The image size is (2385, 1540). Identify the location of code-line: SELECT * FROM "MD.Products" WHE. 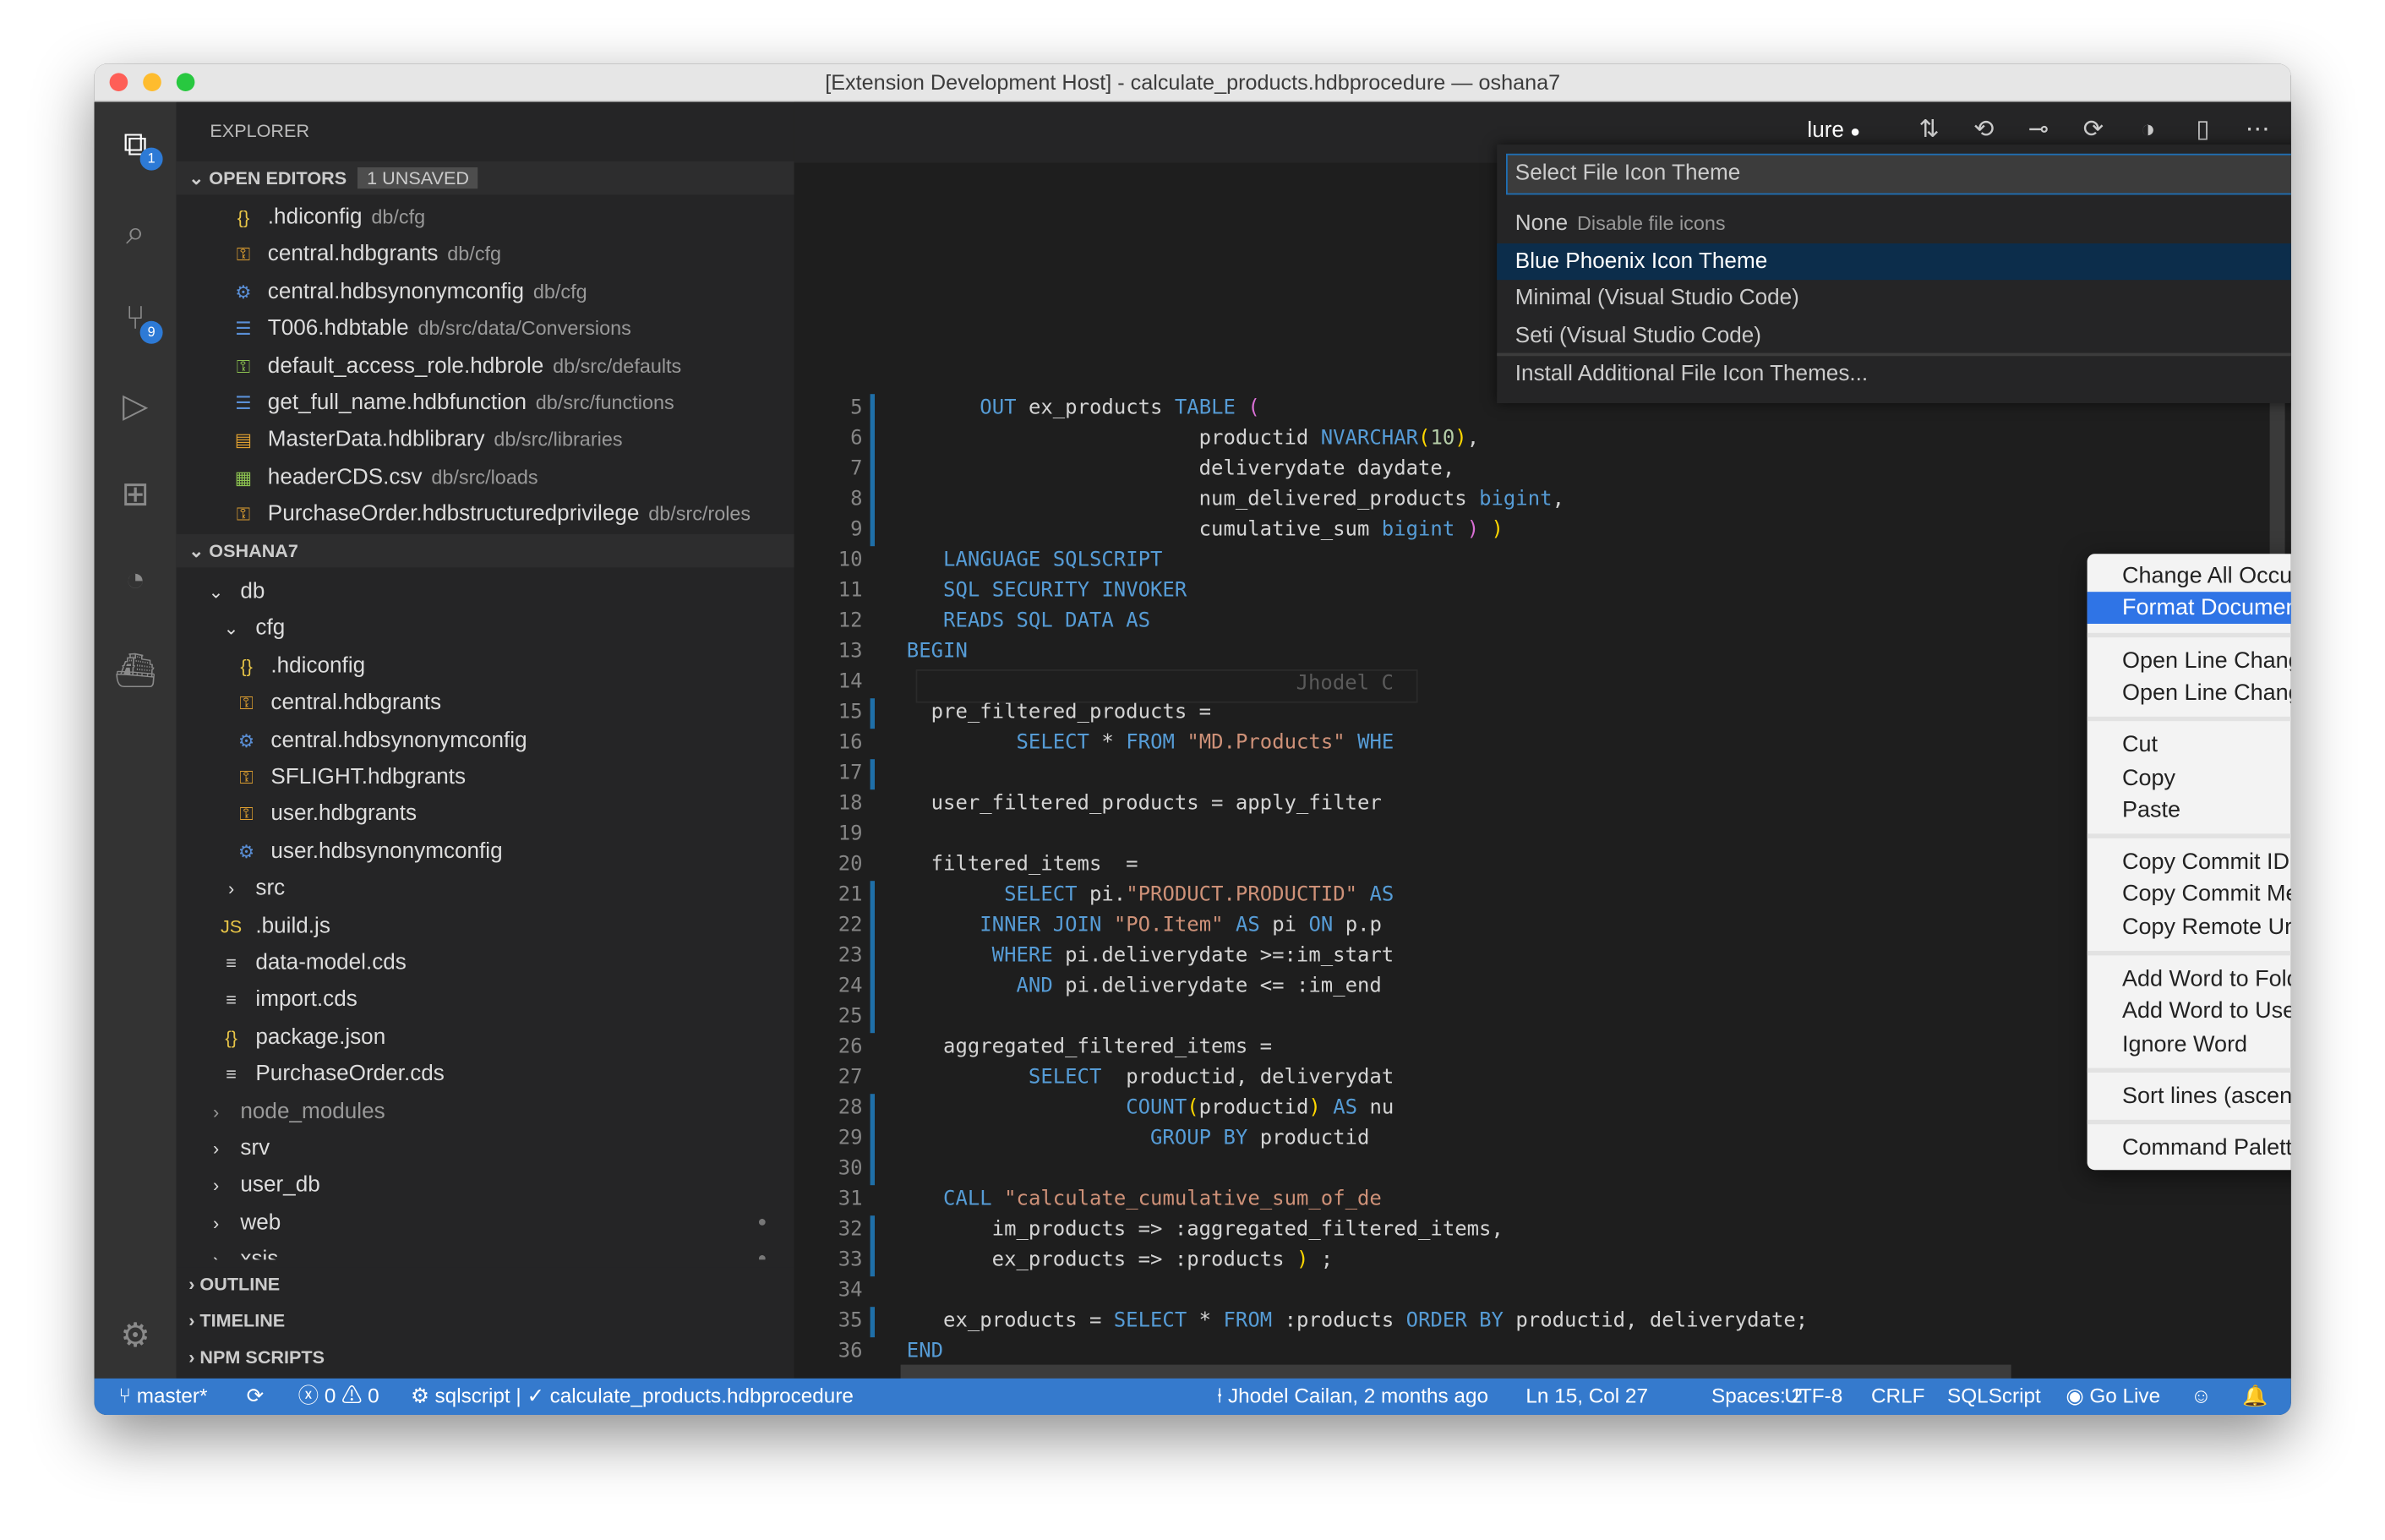
(1151, 744).